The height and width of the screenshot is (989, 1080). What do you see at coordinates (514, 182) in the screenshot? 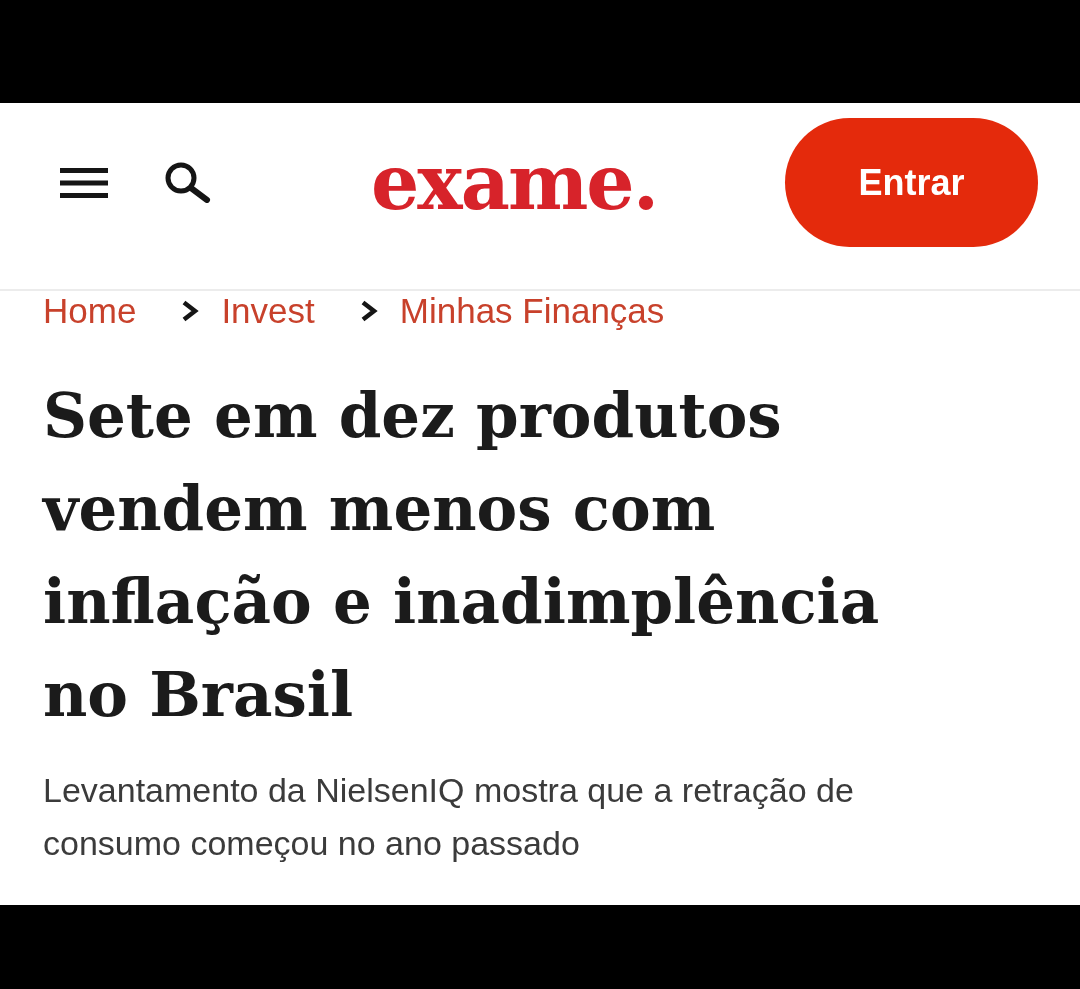
I see `site-logo: exame.` at bounding box center [514, 182].